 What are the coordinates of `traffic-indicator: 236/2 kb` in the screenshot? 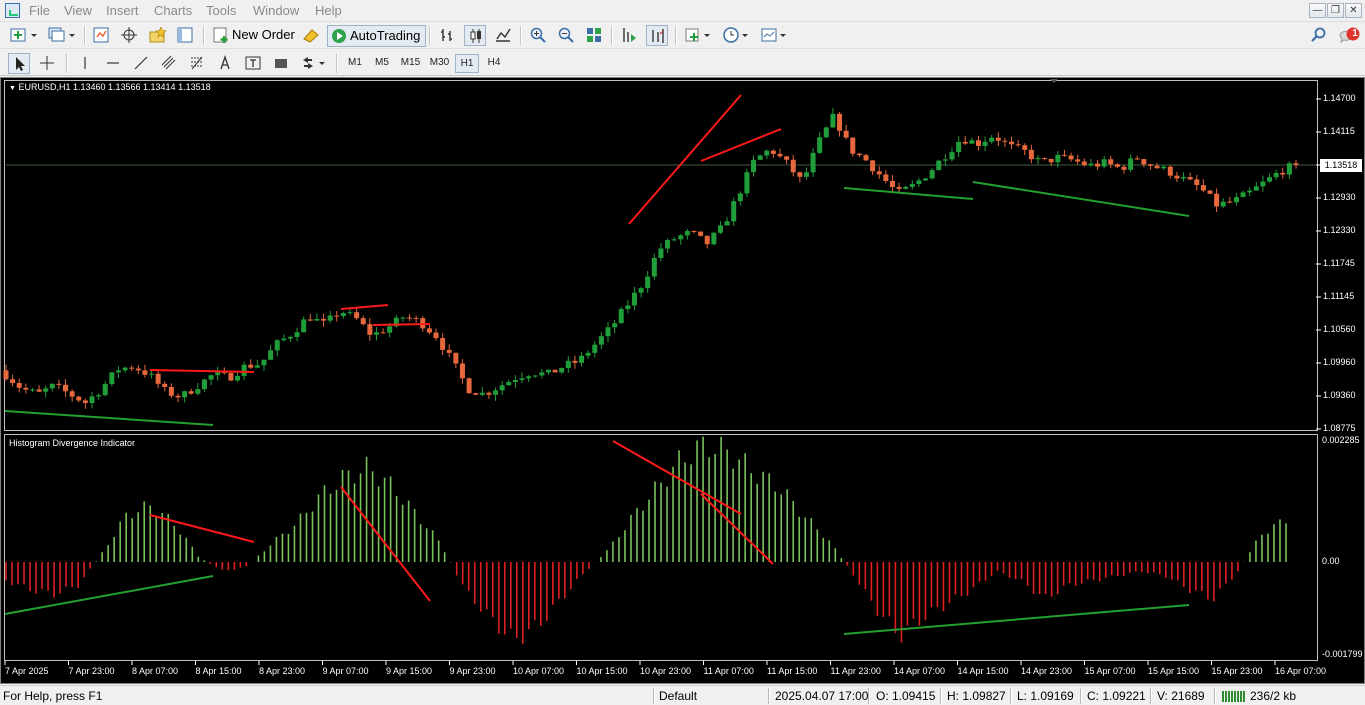 It's located at (1273, 696).